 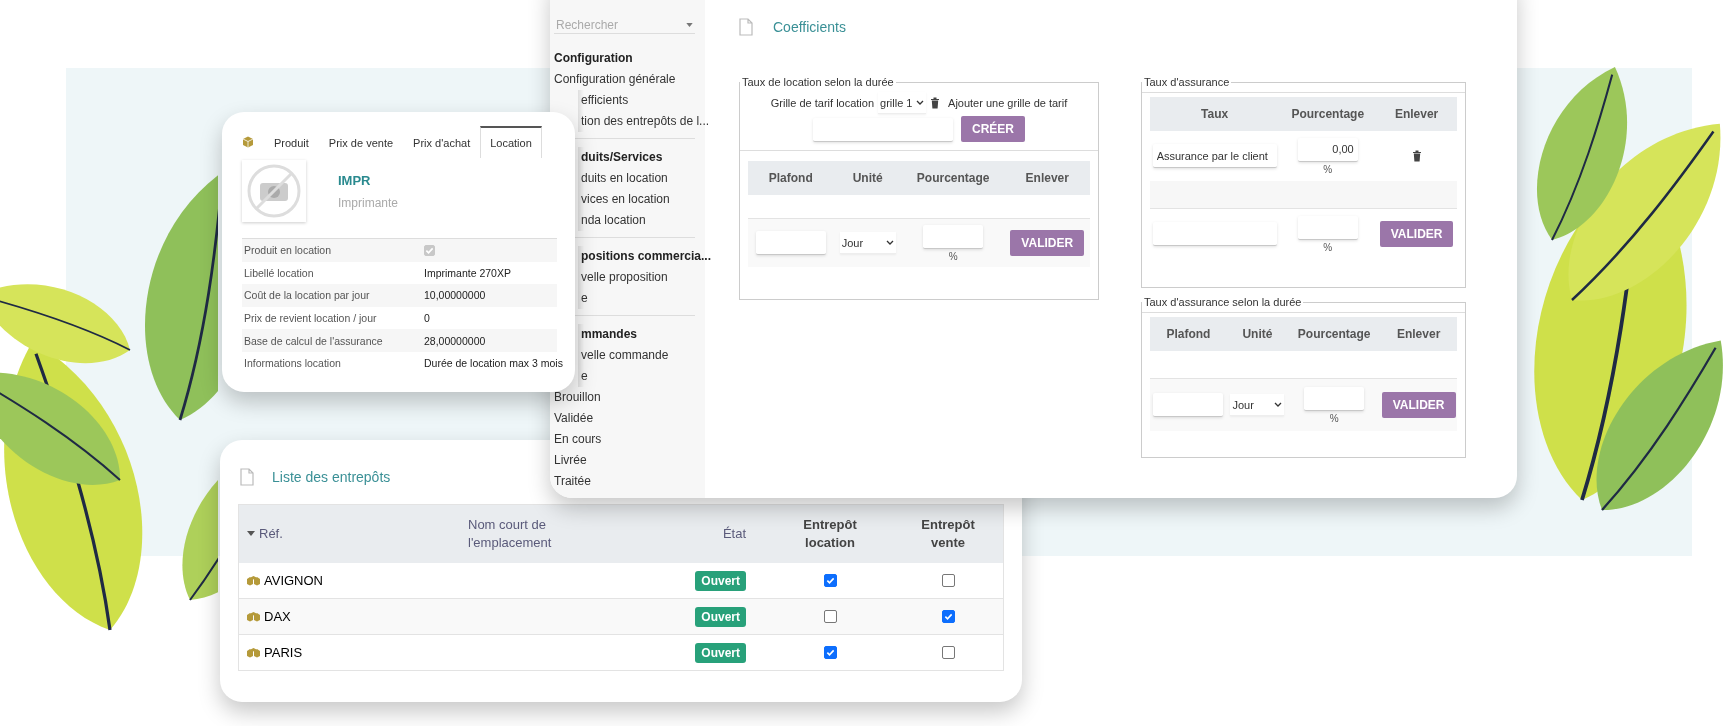 I want to click on column-header: Nom court de l'emplacement, so click(x=510, y=534).